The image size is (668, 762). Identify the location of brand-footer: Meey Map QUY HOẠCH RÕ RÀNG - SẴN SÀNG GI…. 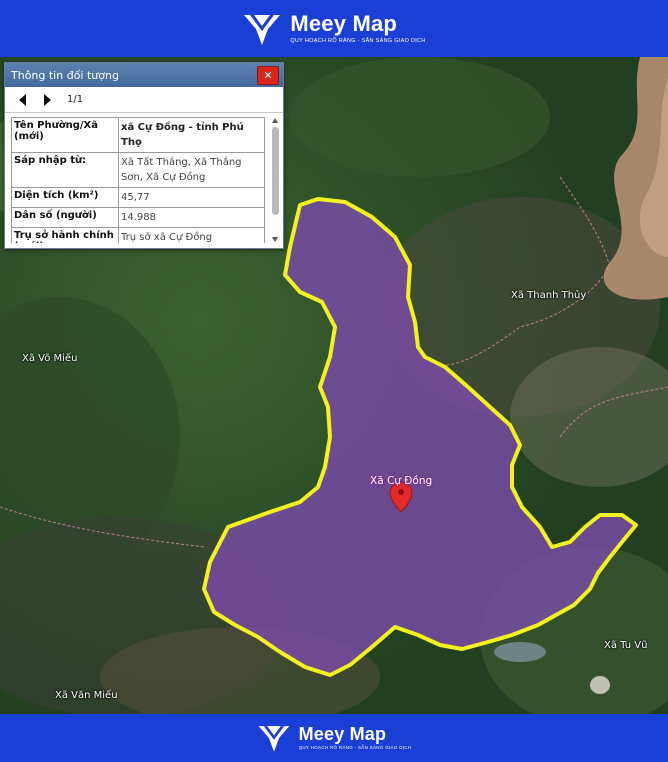
(334, 738).